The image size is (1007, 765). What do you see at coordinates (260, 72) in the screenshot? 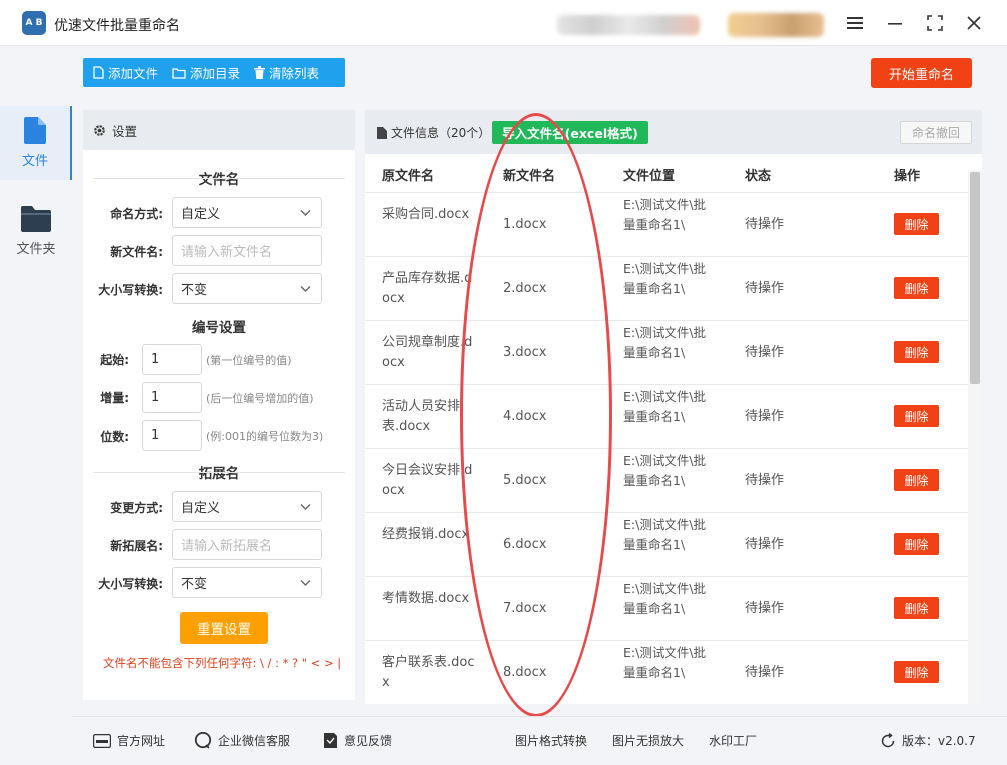
I see `trash-icon` at bounding box center [260, 72].